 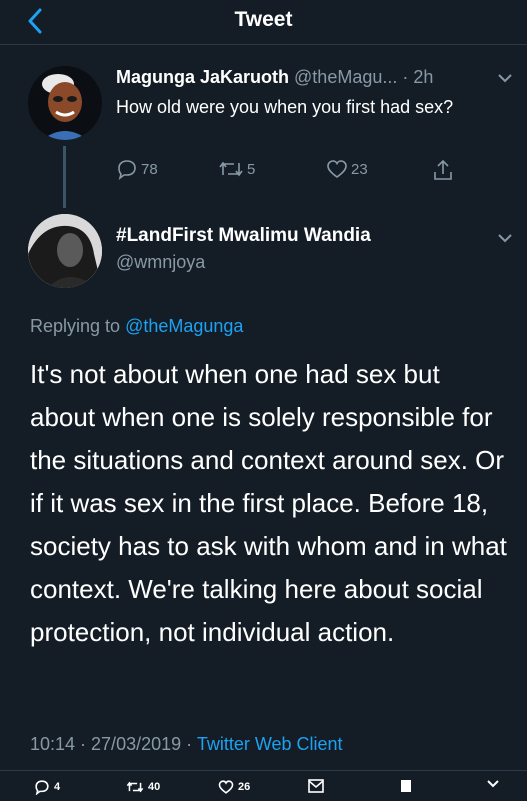 I want to click on tweet-client-link: Twitter Web Client, so click(x=270, y=744).